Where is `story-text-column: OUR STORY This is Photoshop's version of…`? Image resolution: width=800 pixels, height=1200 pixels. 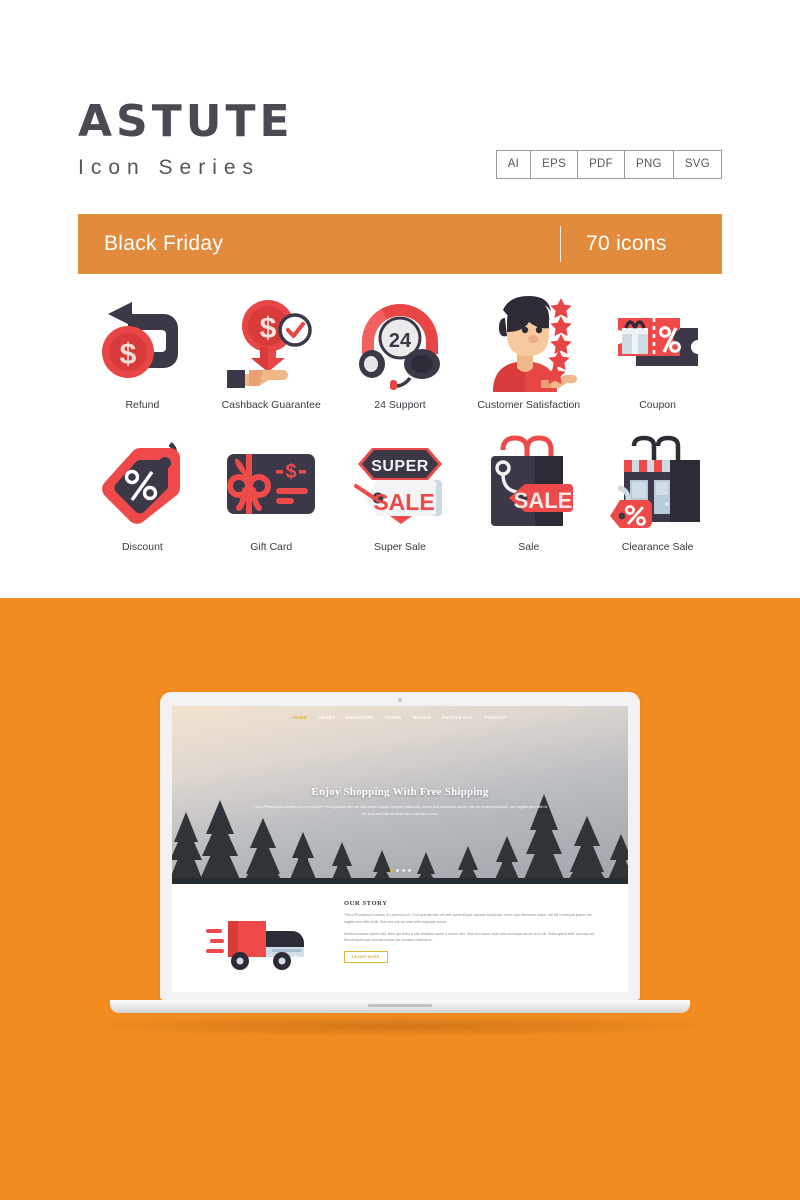 story-text-column: OUR STORY This is Photoshop's version of… is located at coordinates (471, 945).